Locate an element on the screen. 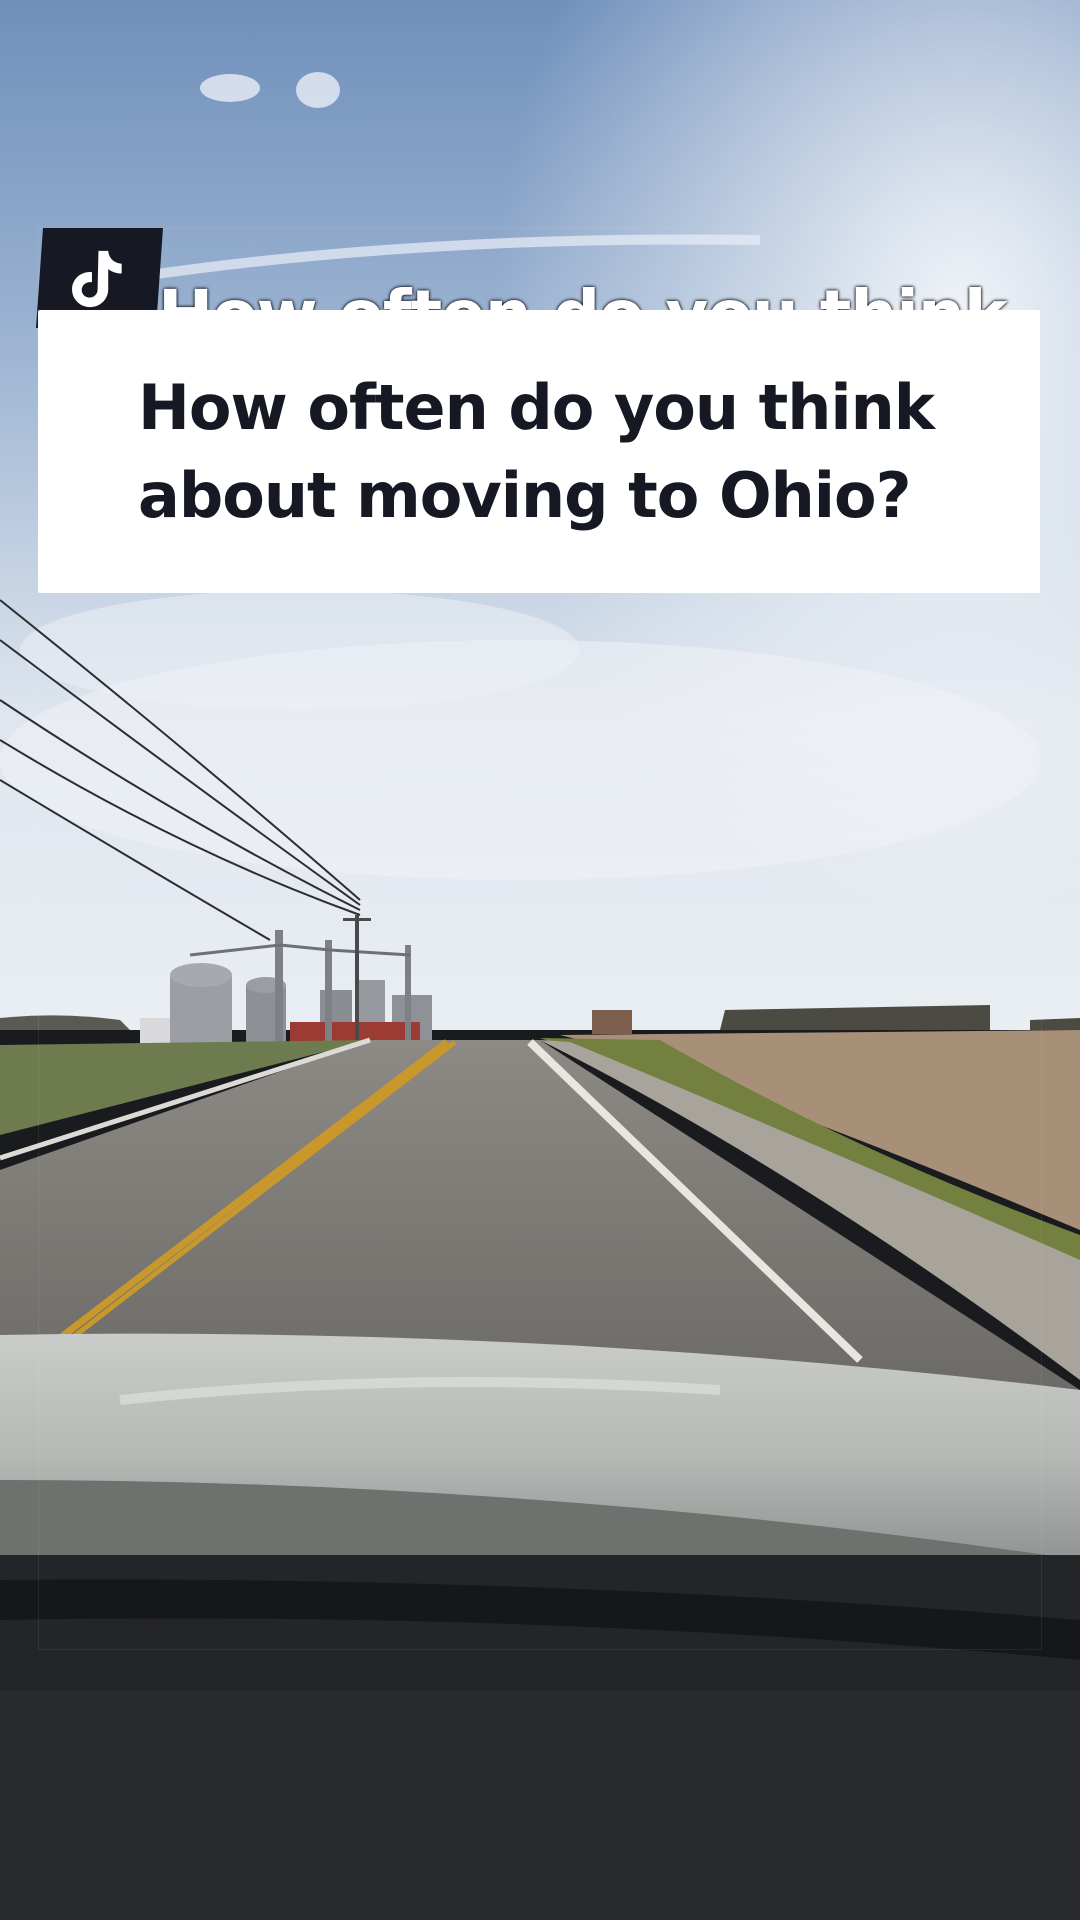 The height and width of the screenshot is (1920, 1080). caption-line-2: about moving to Ohio? is located at coordinates (525, 495).